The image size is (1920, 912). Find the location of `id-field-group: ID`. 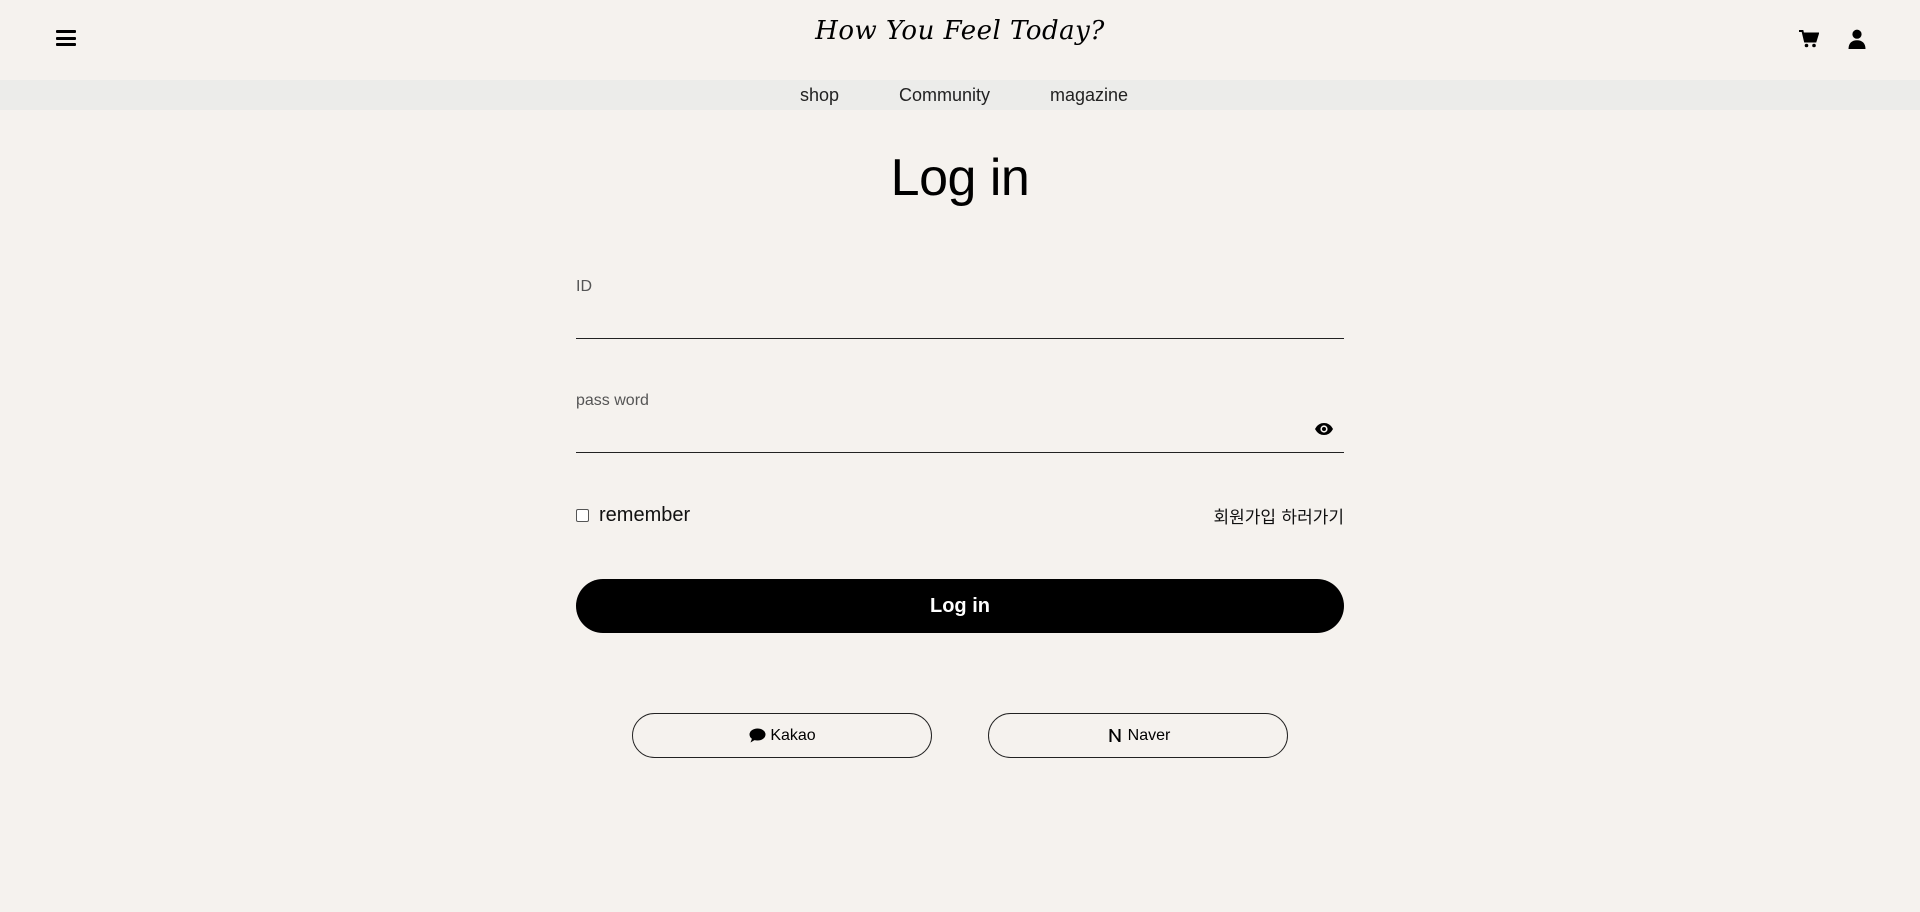

id-field-group: ID is located at coordinates (960, 307).